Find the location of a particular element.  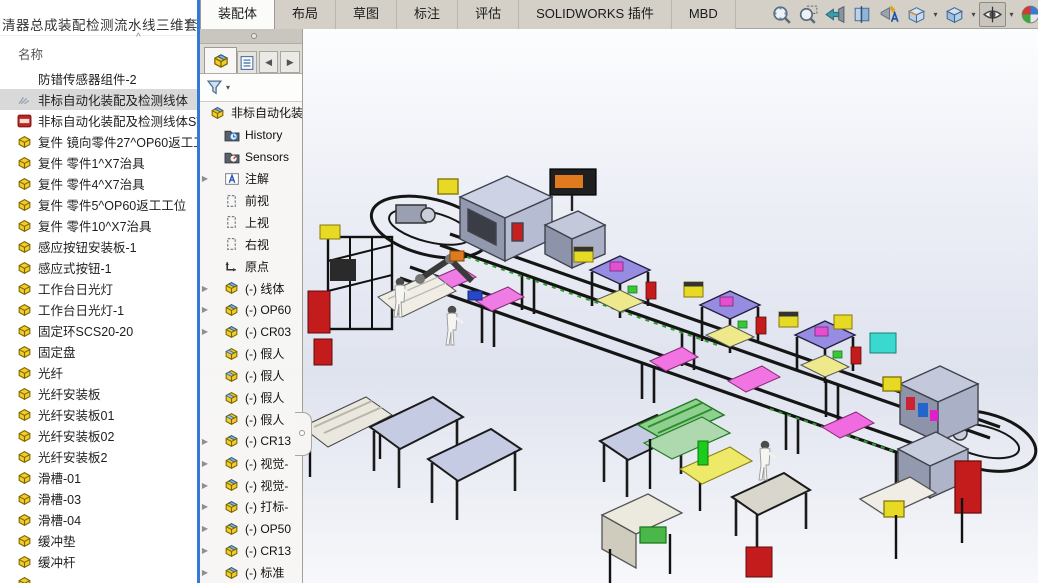

lamp-box is located at coordinates (843, 322).